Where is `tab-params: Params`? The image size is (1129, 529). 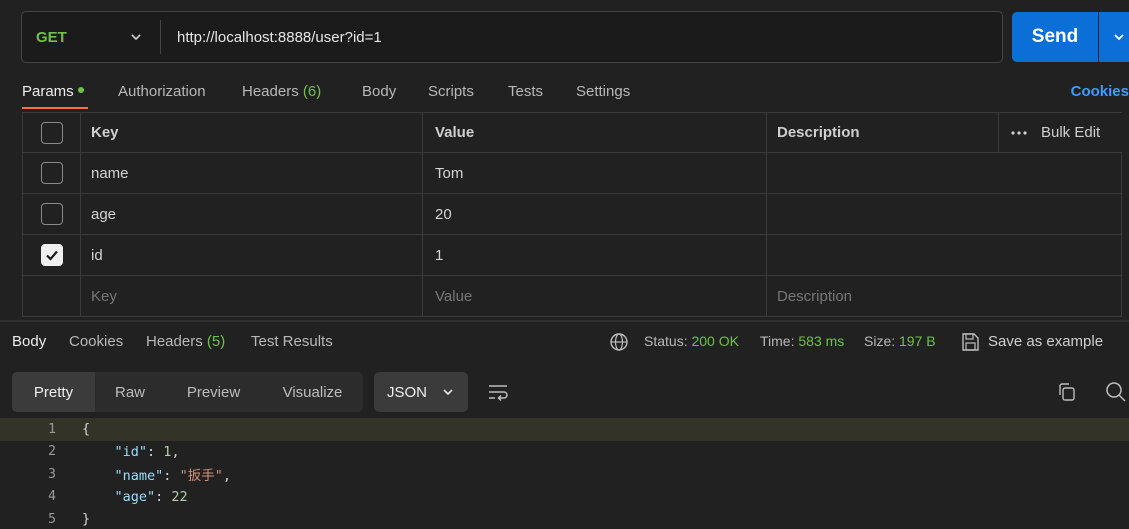
tab-params: Params is located at coordinates (53, 91).